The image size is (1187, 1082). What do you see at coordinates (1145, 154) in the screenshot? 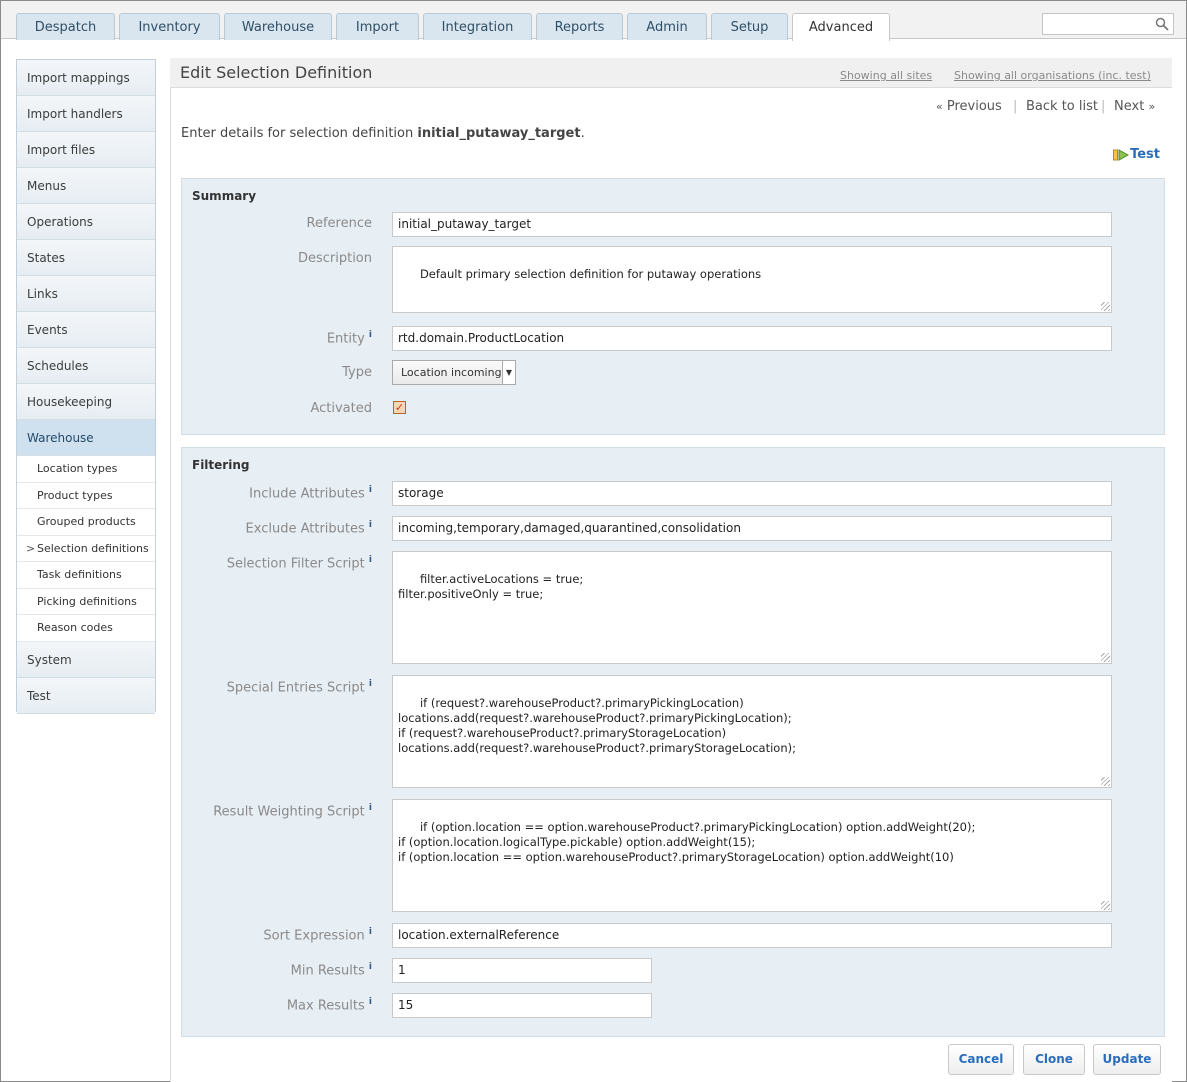
I see `test-link: Test` at bounding box center [1145, 154].